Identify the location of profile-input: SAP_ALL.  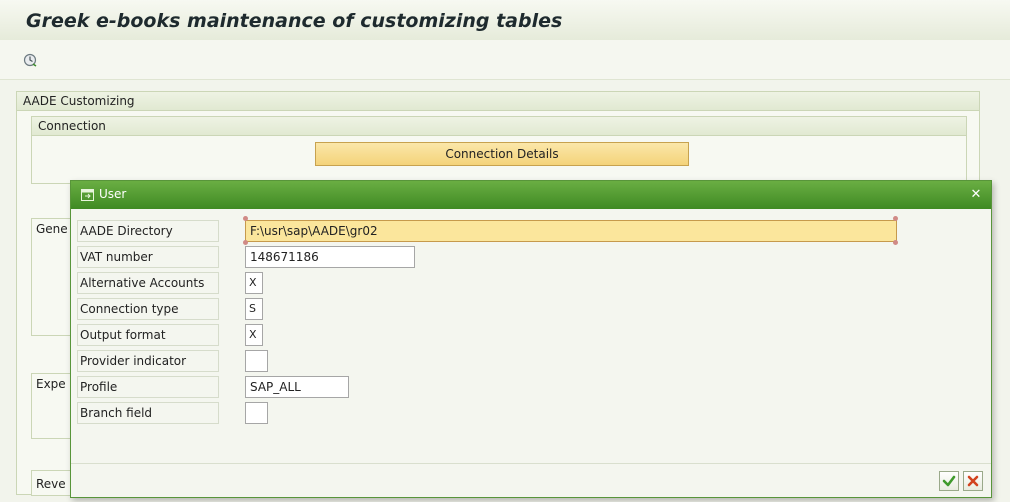
(297, 387).